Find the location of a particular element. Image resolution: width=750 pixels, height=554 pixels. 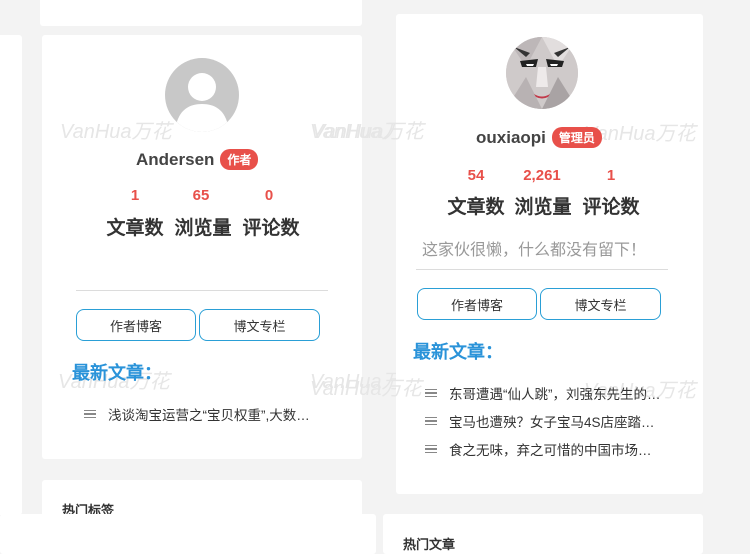

hot-articles-card: 热门文章 is located at coordinates (543, 534).